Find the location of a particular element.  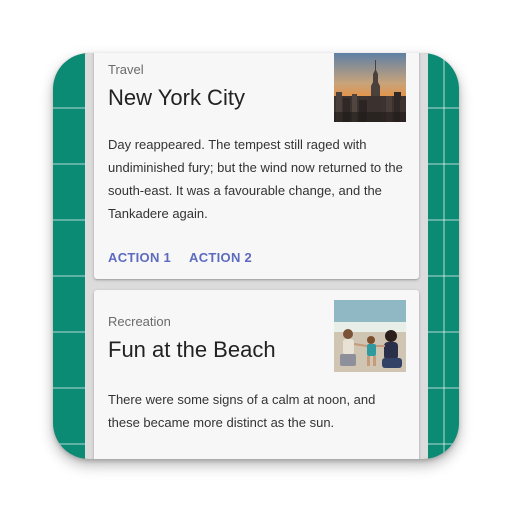

card-title: New York City is located at coordinates (176, 97).